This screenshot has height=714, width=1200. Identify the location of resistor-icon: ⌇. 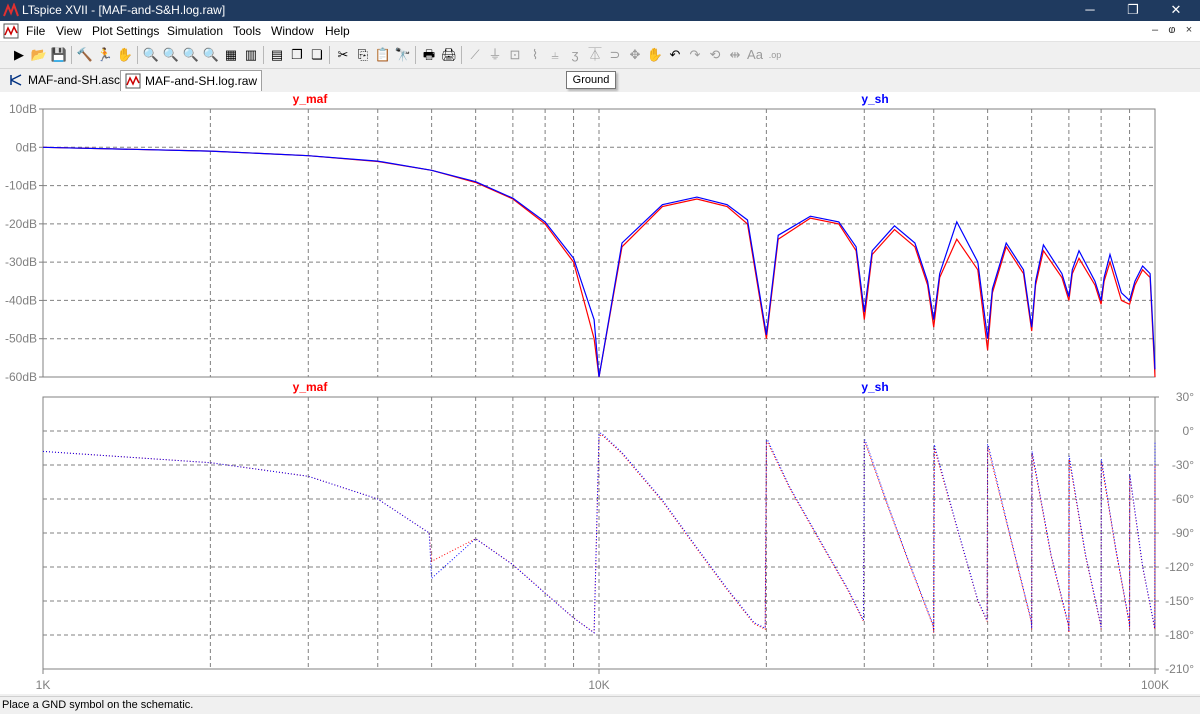
(535, 55).